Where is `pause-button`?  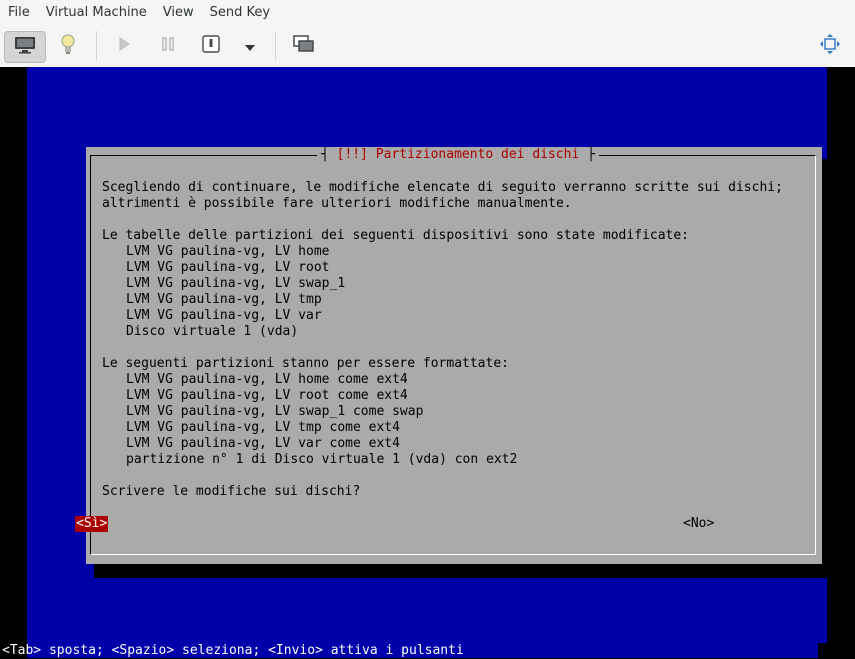 pause-button is located at coordinates (168, 46).